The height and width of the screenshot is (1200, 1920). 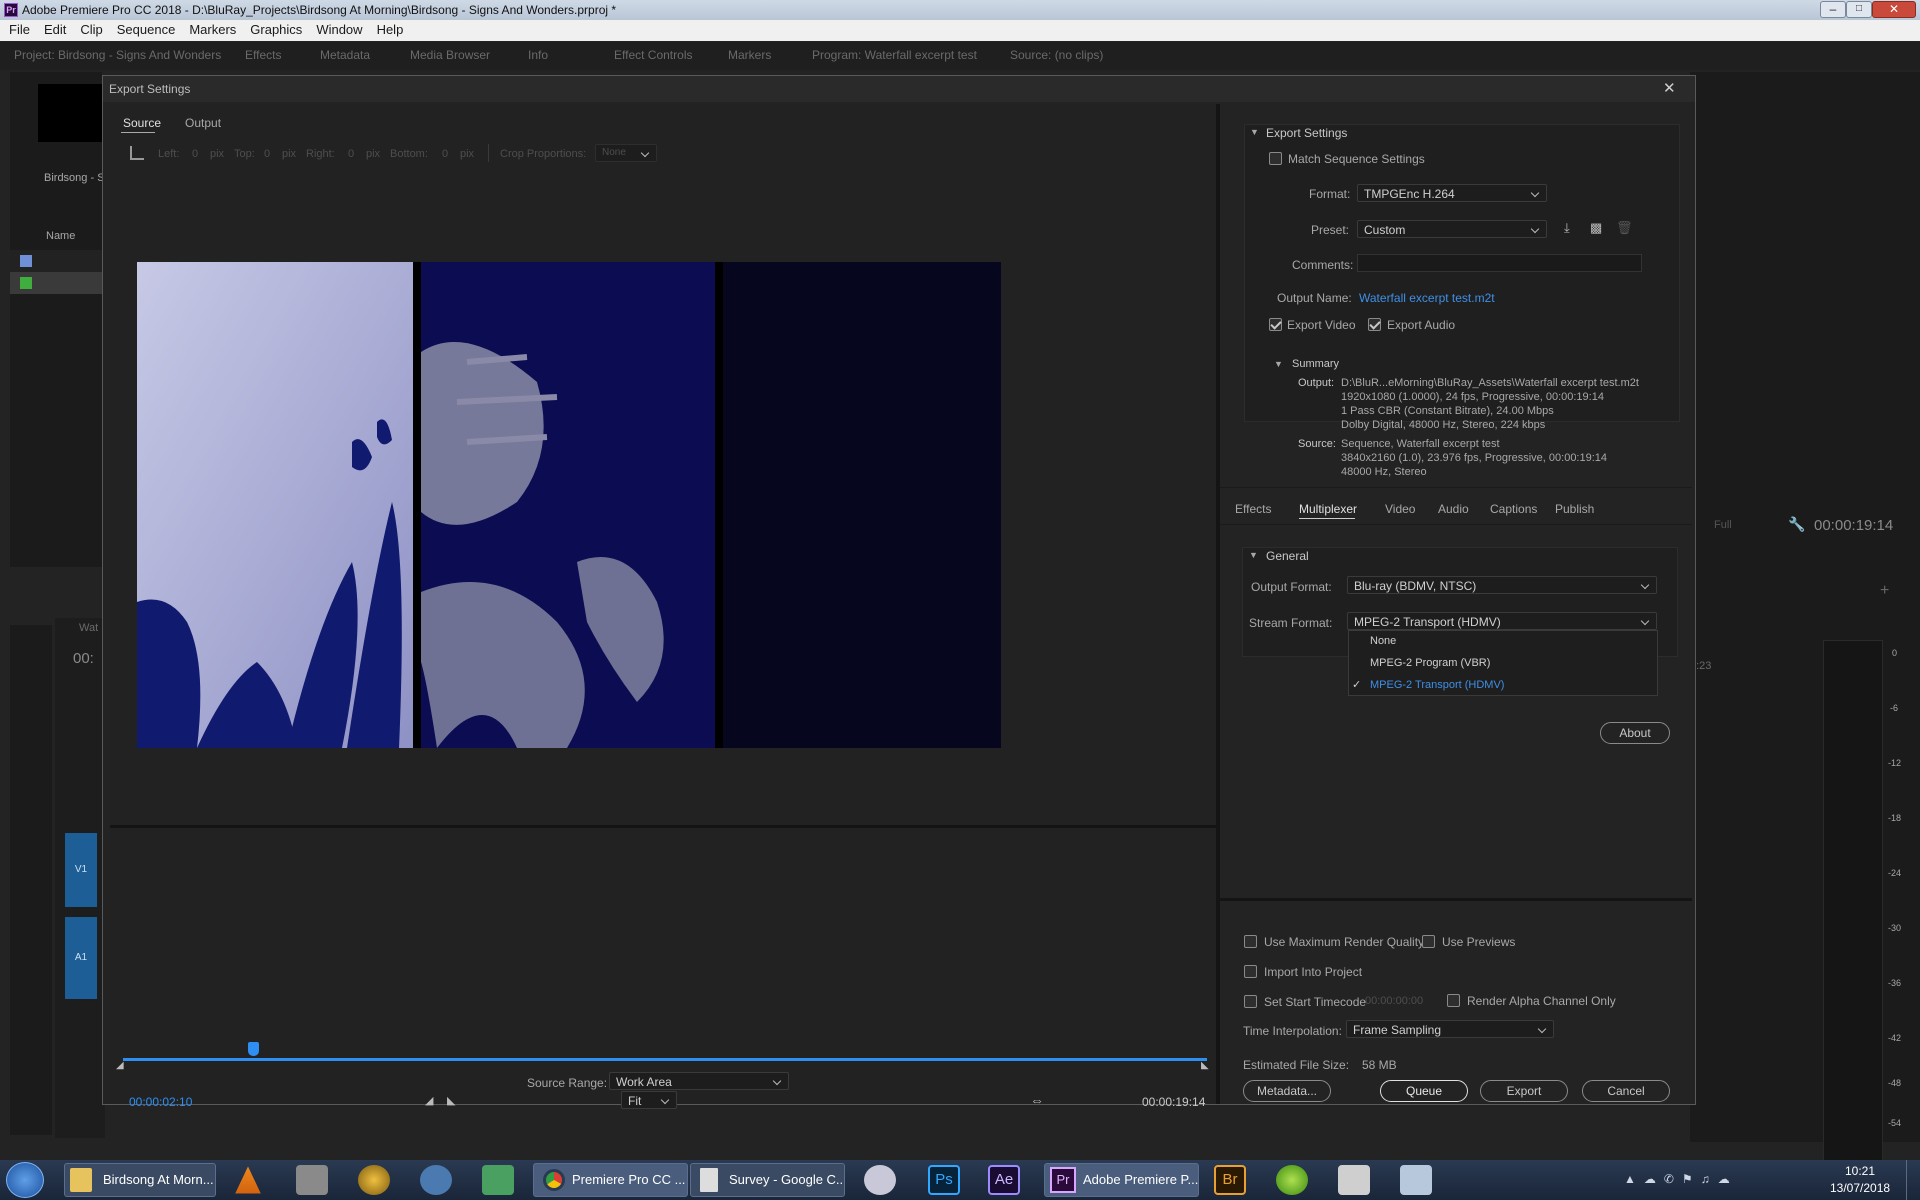 I want to click on crop-top-label: Top:, so click(x=244, y=154).